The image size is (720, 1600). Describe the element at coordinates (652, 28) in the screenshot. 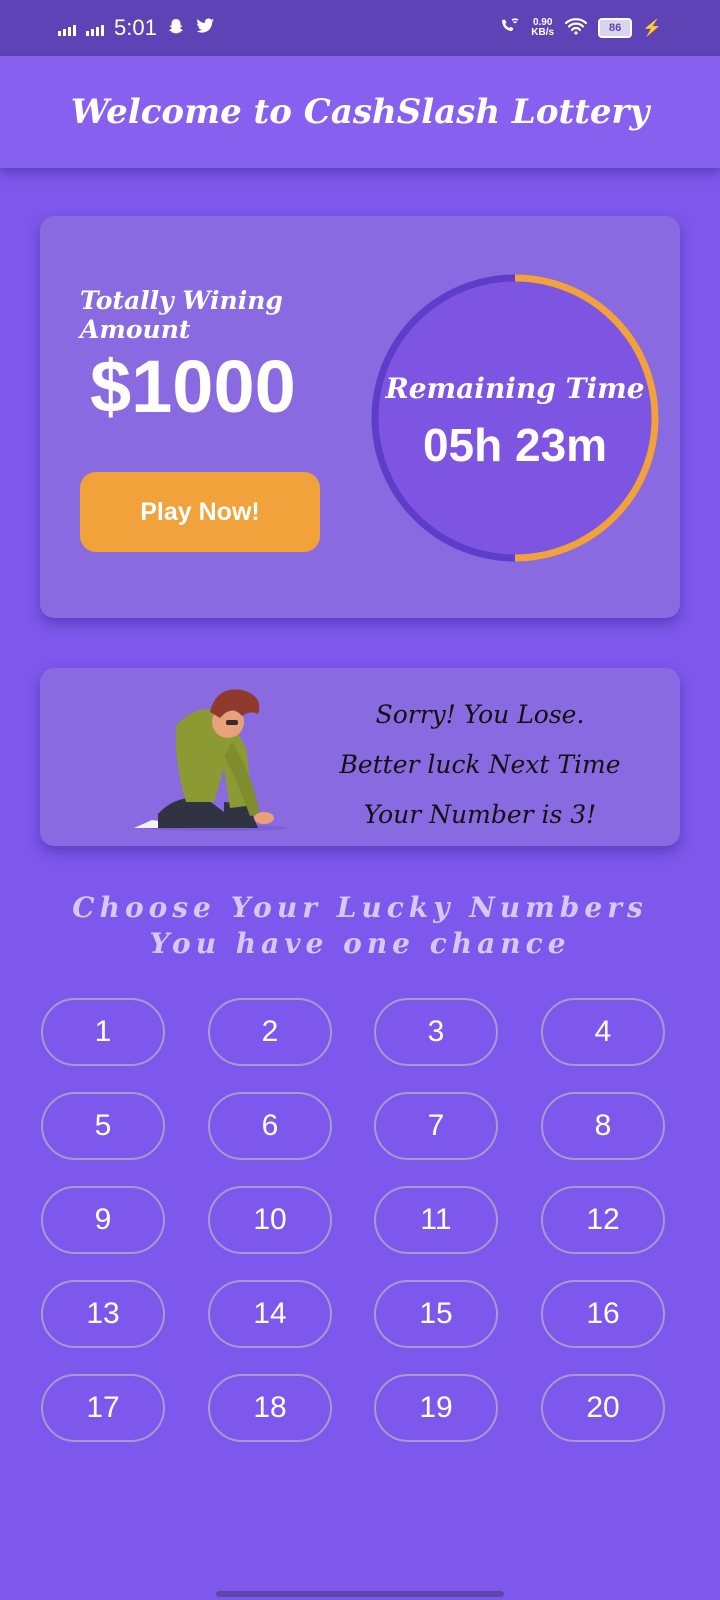

I see `charging-icon: ⚡` at that location.